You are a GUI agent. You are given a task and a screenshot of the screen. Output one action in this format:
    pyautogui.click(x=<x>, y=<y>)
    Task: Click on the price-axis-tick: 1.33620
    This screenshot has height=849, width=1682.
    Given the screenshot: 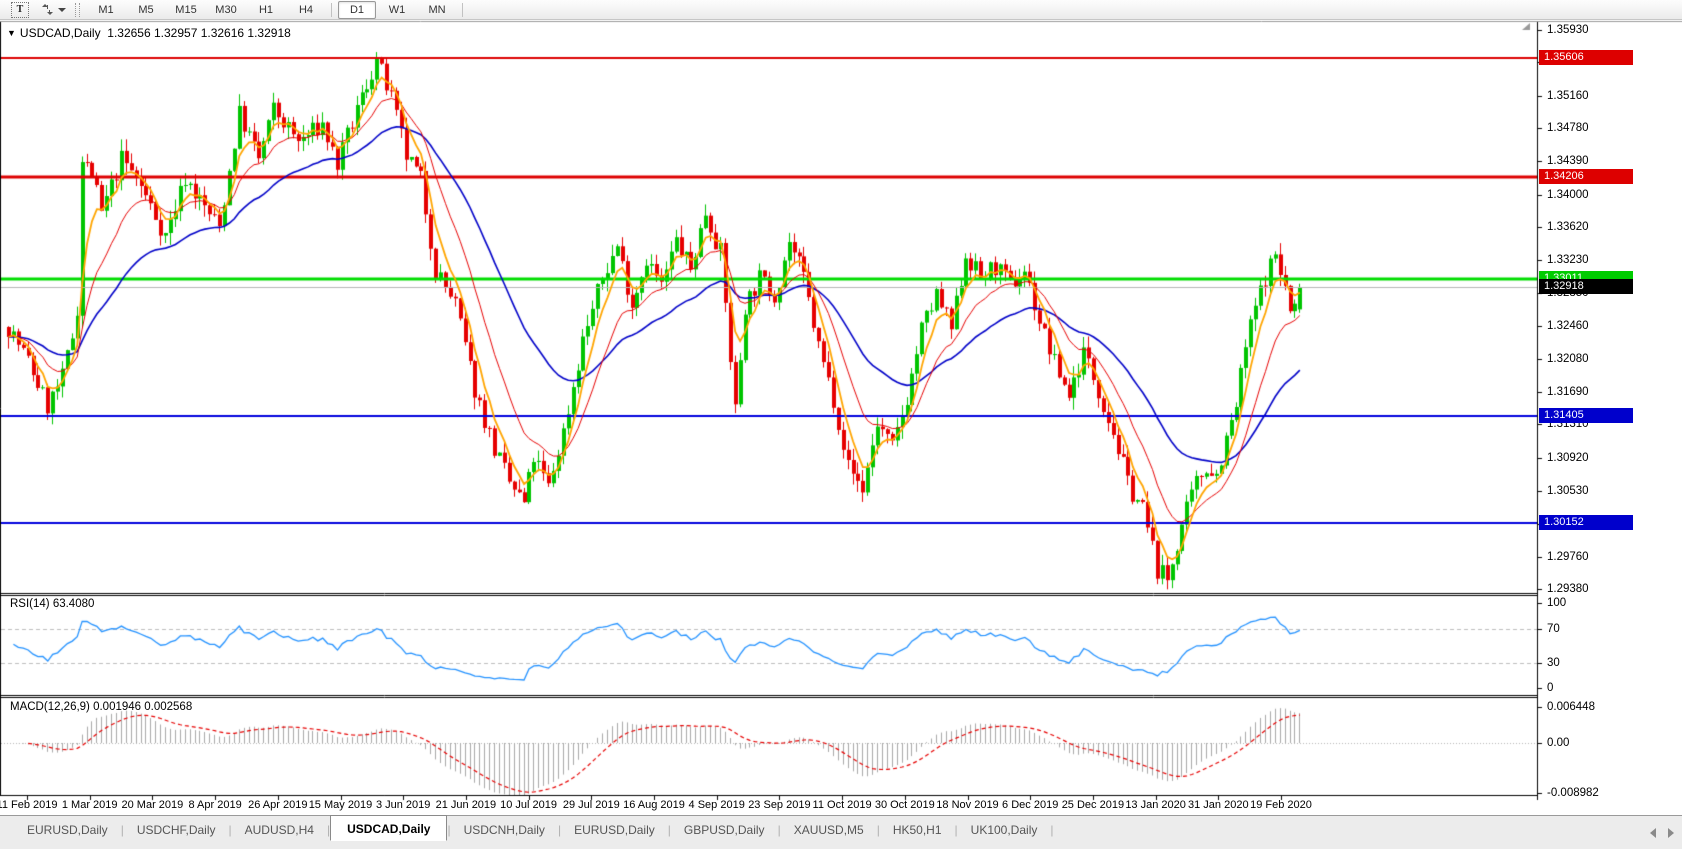 What is the action you would take?
    pyautogui.click(x=1568, y=227)
    